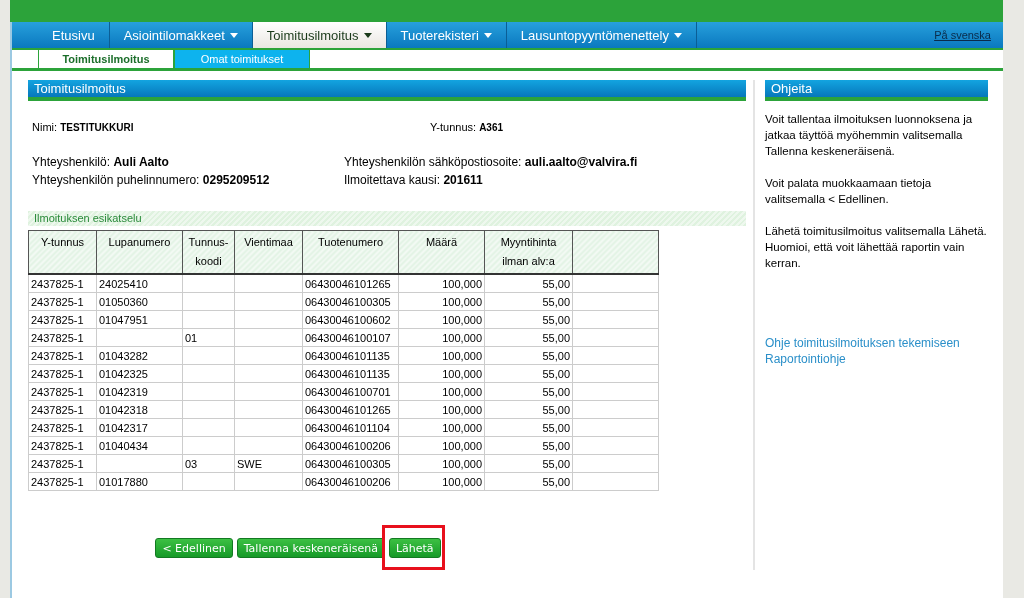 The width and height of the screenshot is (1024, 598). What do you see at coordinates (231, 127) in the screenshot?
I see `info-field: Nimi: TESTITUKKURI` at bounding box center [231, 127].